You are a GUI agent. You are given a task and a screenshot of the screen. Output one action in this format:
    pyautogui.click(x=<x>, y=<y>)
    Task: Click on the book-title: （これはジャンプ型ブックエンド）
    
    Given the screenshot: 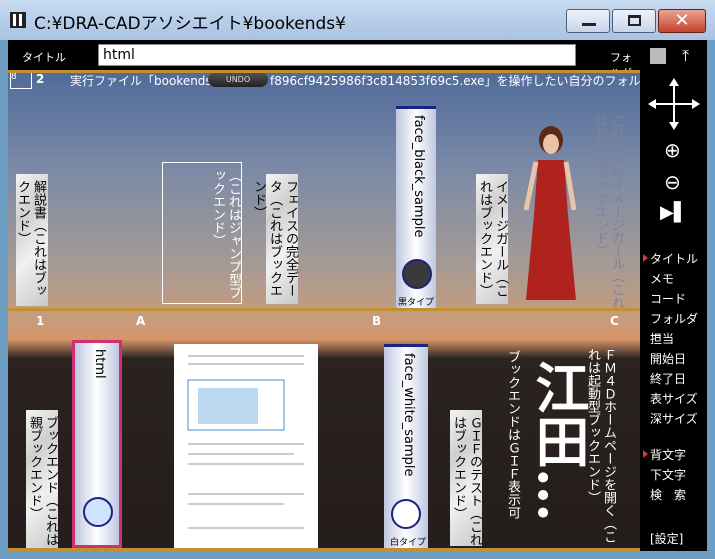 What is the action you would take?
    pyautogui.click(x=225, y=234)
    